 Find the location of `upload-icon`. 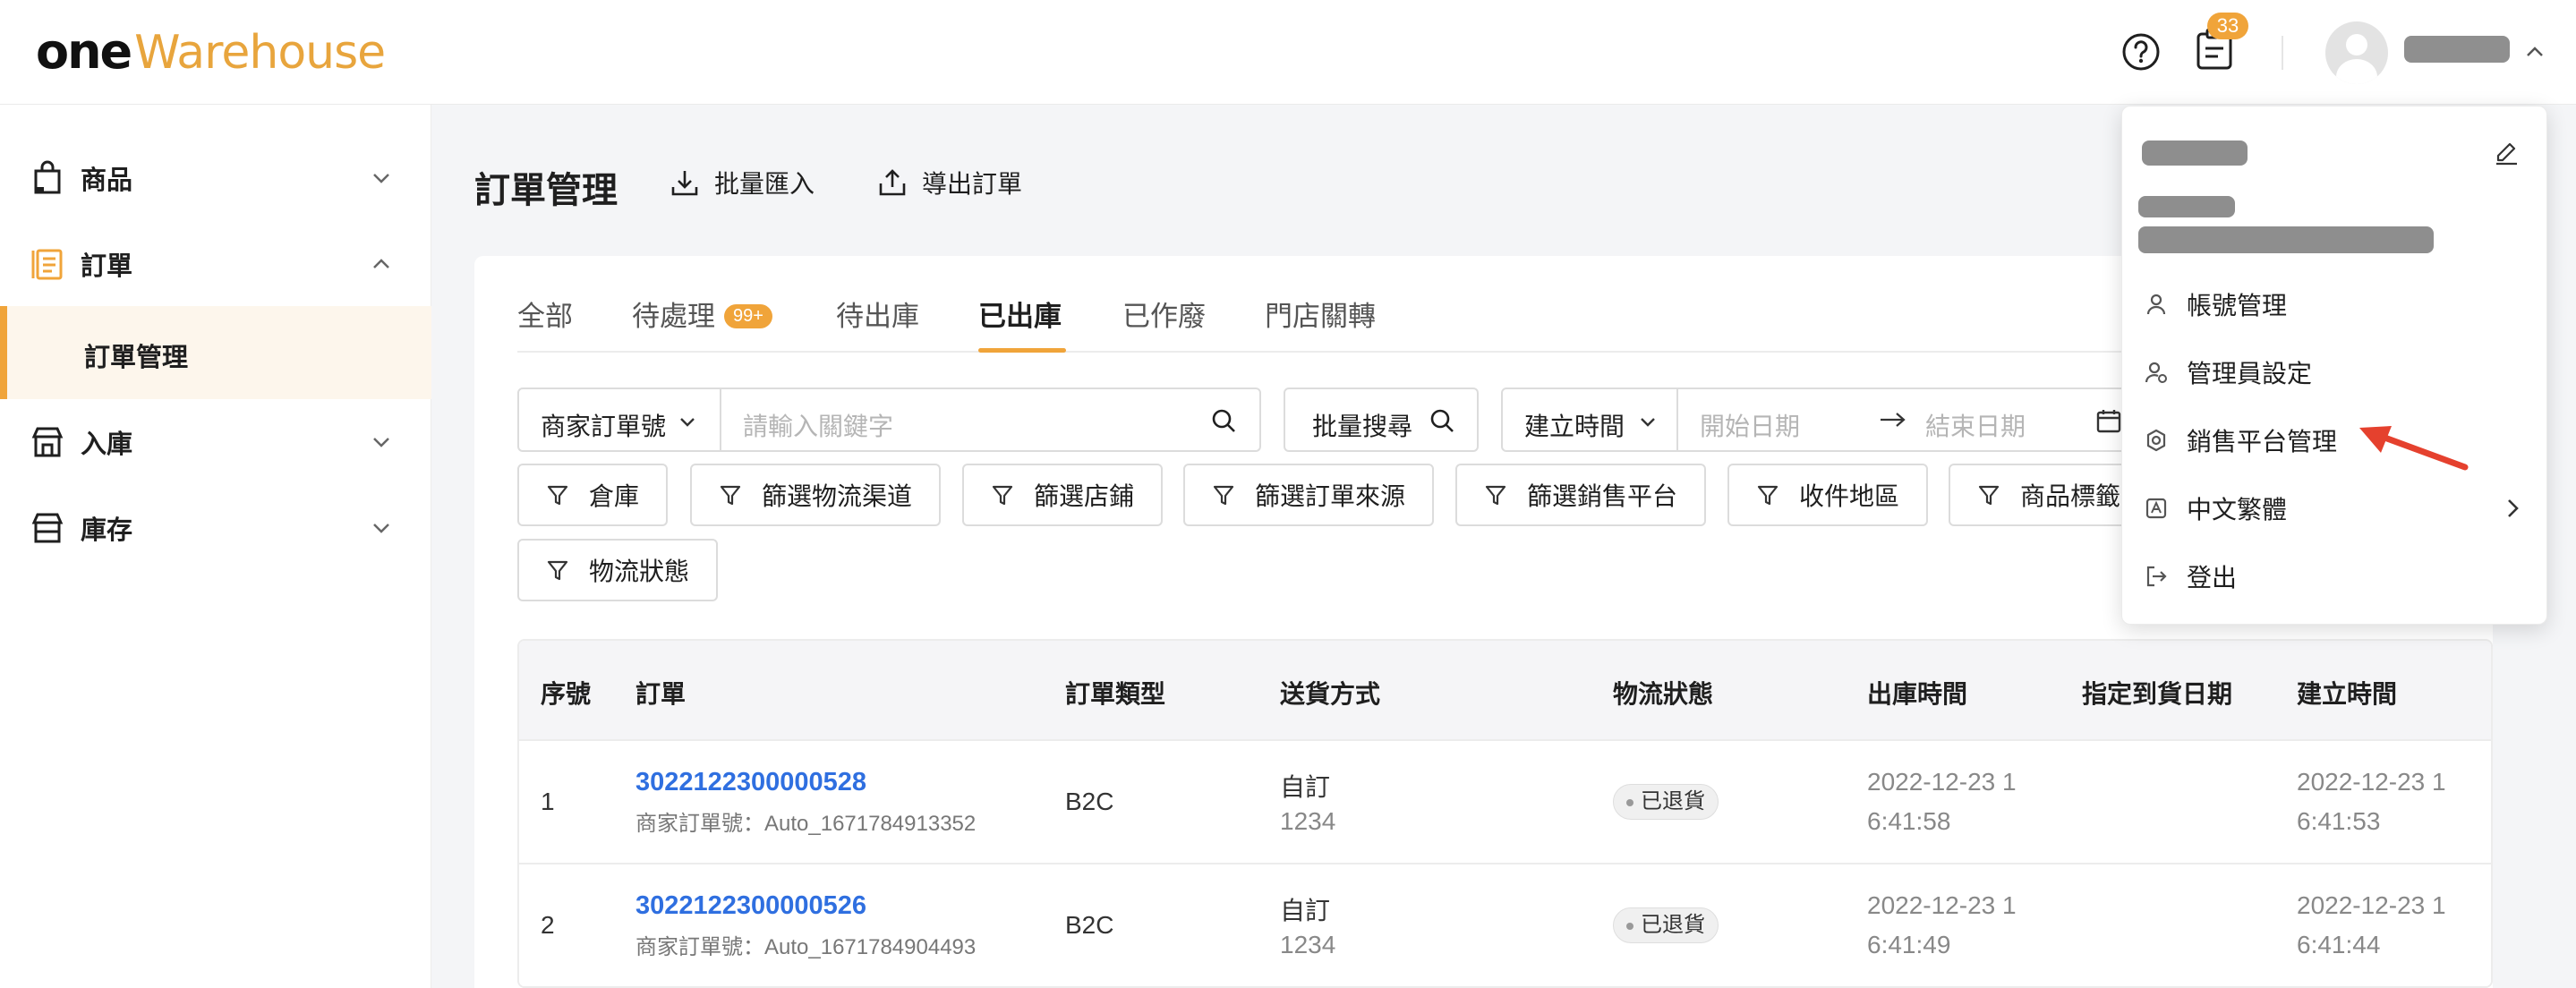

upload-icon is located at coordinates (892, 182).